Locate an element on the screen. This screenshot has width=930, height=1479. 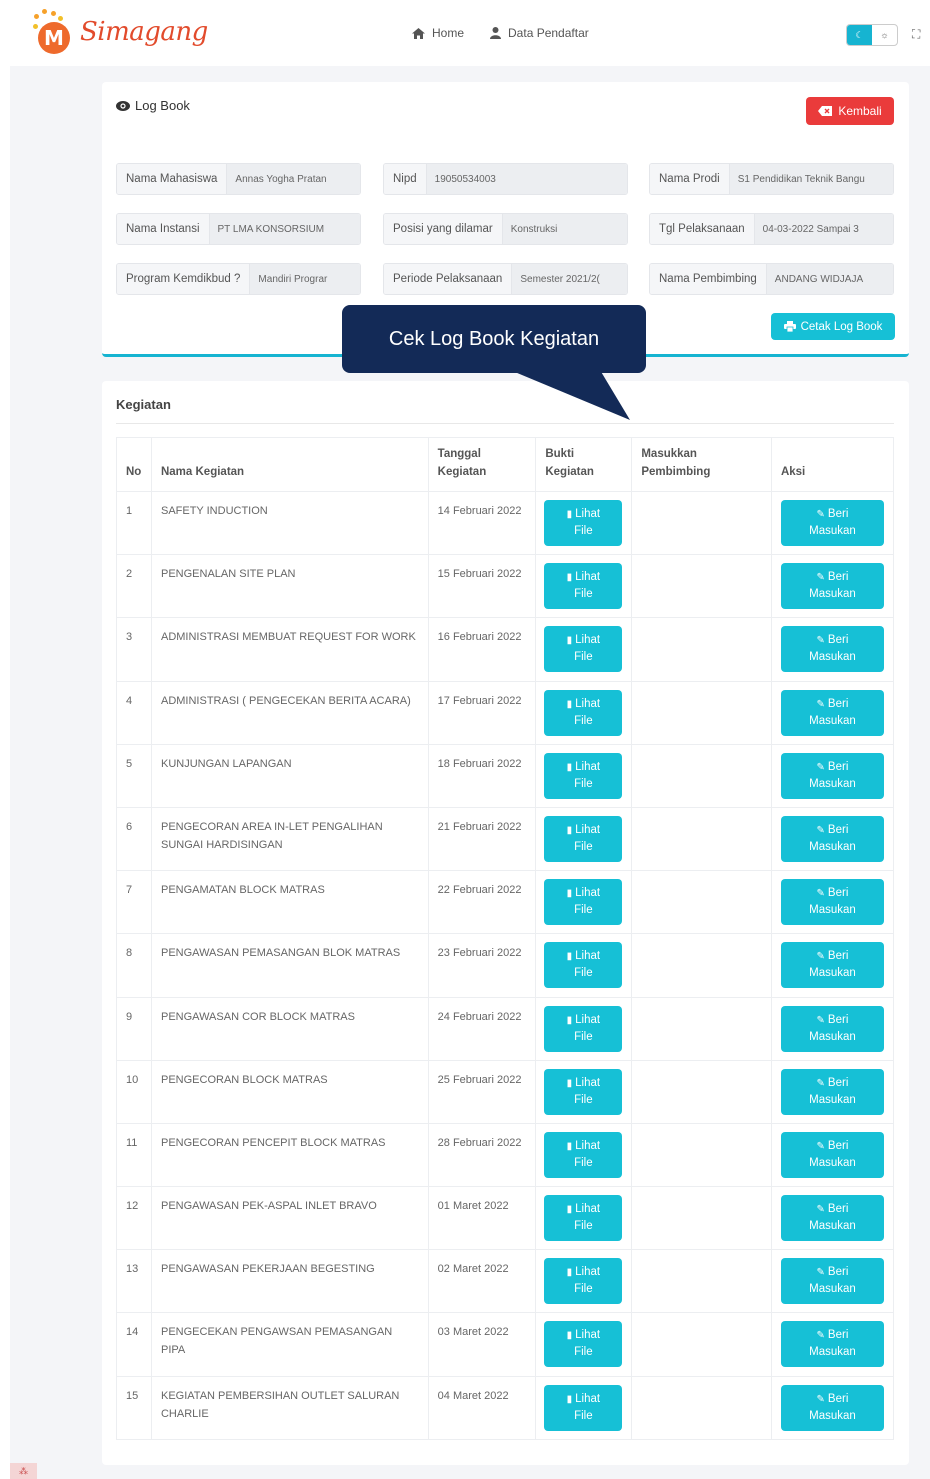
field-periode: Periode Pelaksanaan Semester 2021/2( is located at coordinates (505, 279).